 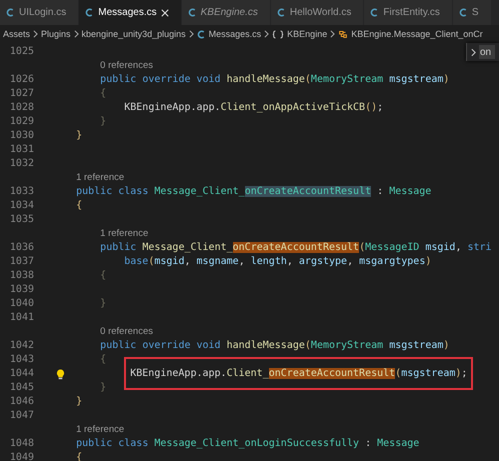 I want to click on line-number: 1041, so click(x=21, y=317).